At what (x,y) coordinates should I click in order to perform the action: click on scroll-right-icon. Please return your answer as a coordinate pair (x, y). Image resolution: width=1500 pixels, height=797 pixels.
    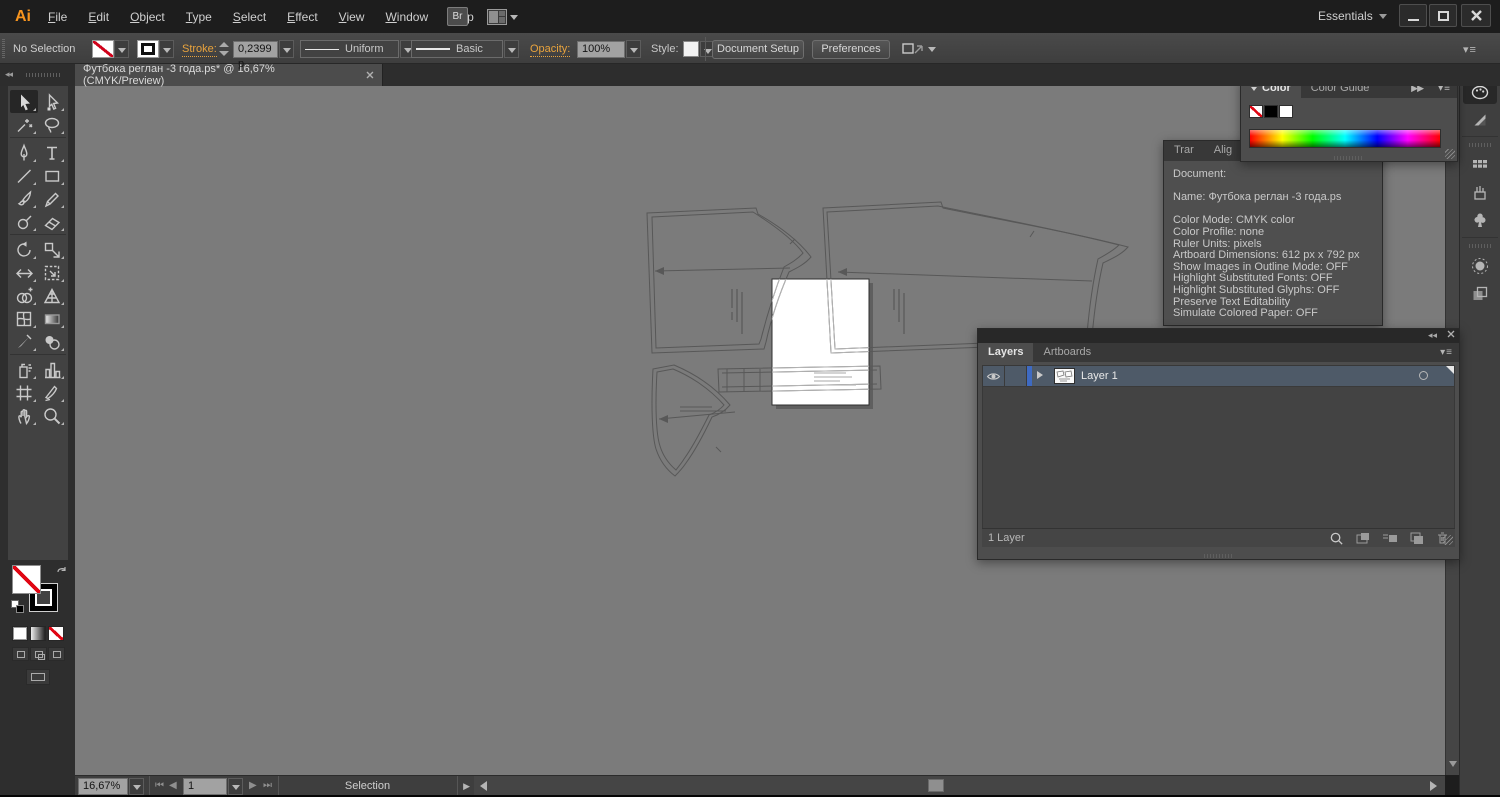
    Looking at the image, I should click on (1433, 786).